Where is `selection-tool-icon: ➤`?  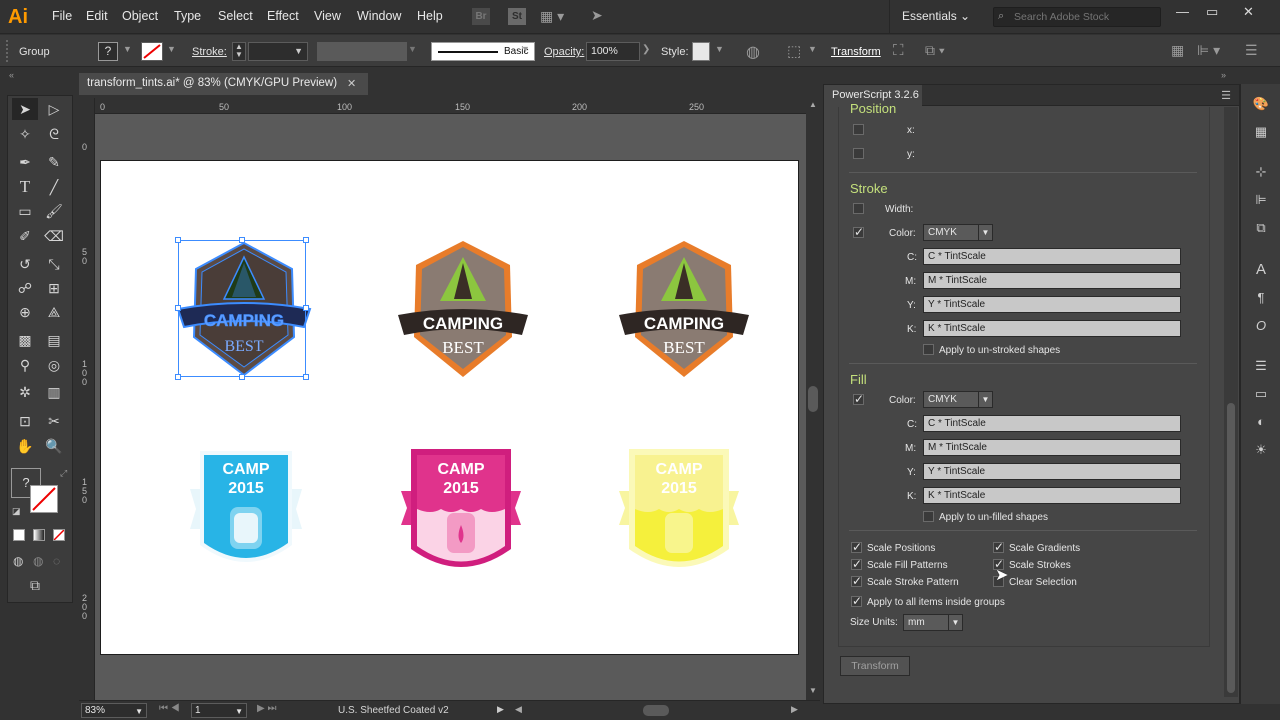
selection-tool-icon: ➤ is located at coordinates (25, 109).